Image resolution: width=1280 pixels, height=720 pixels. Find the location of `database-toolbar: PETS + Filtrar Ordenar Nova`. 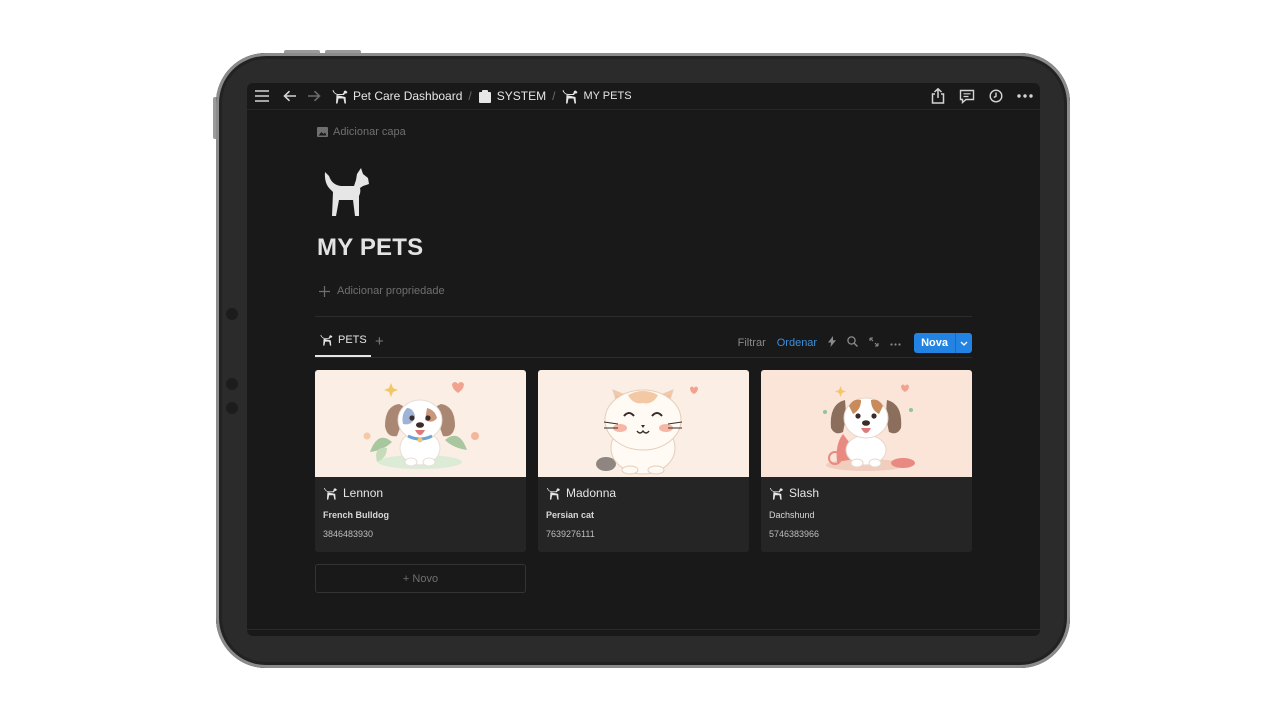

database-toolbar: PETS + Filtrar Ordenar Nova is located at coordinates (643, 344).